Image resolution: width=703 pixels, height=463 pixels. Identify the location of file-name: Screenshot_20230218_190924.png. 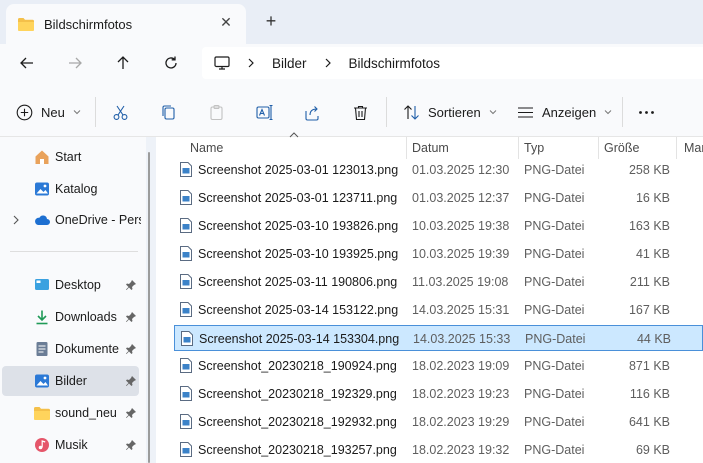
(297, 366).